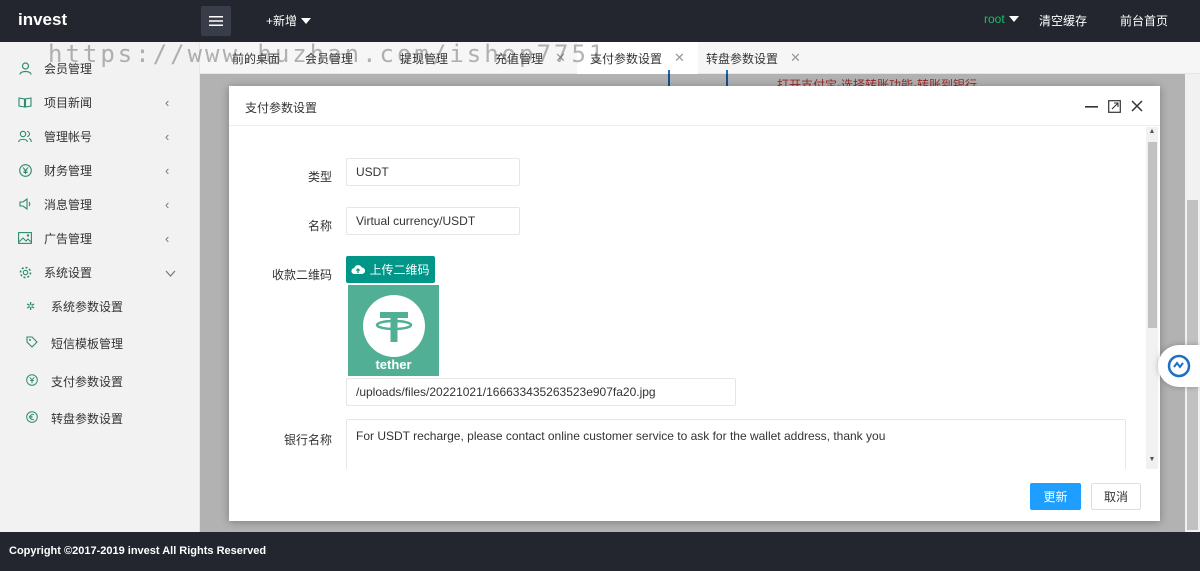  What do you see at coordinates (25, 272) in the screenshot?
I see `gear-icon` at bounding box center [25, 272].